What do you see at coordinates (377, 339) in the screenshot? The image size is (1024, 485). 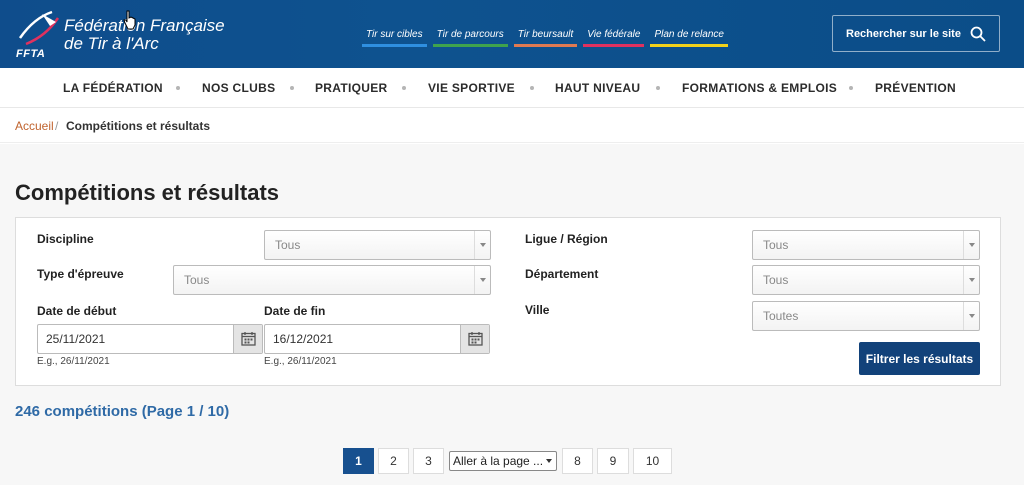 I see `date-fin-input: 16/12/2021` at bounding box center [377, 339].